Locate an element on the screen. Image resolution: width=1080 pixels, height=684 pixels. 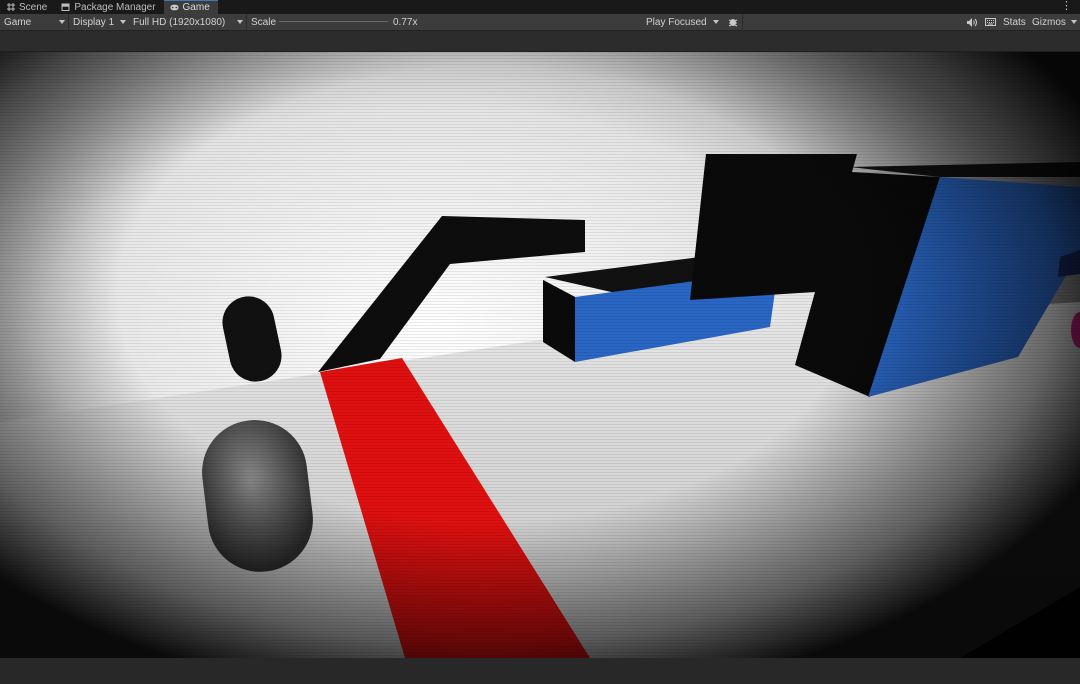
tab-game: Game is located at coordinates (190, 7).